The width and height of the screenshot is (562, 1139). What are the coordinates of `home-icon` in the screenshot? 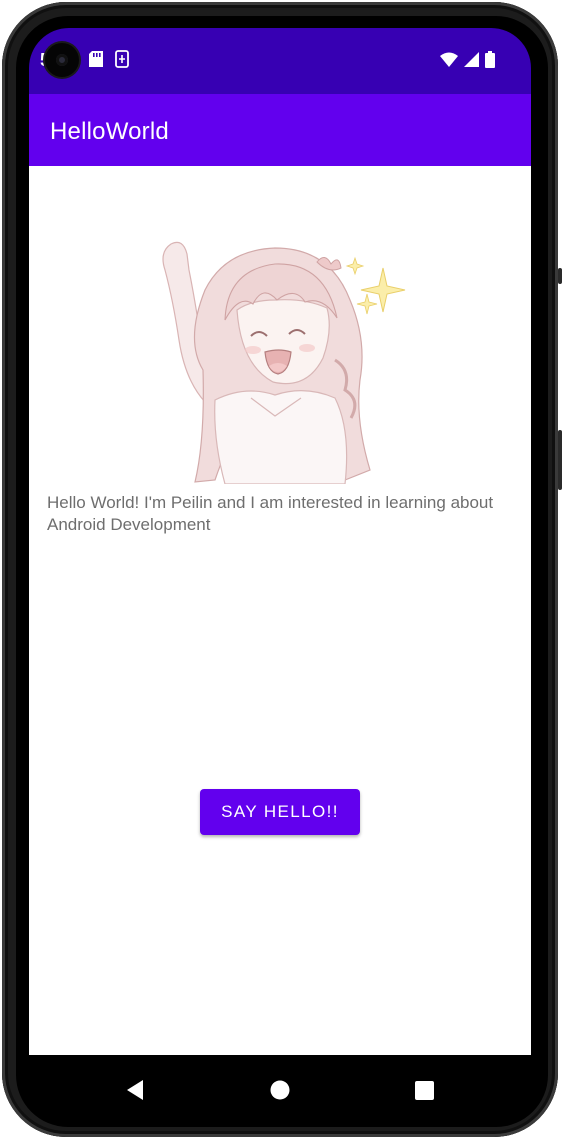 It's located at (280, 1090).